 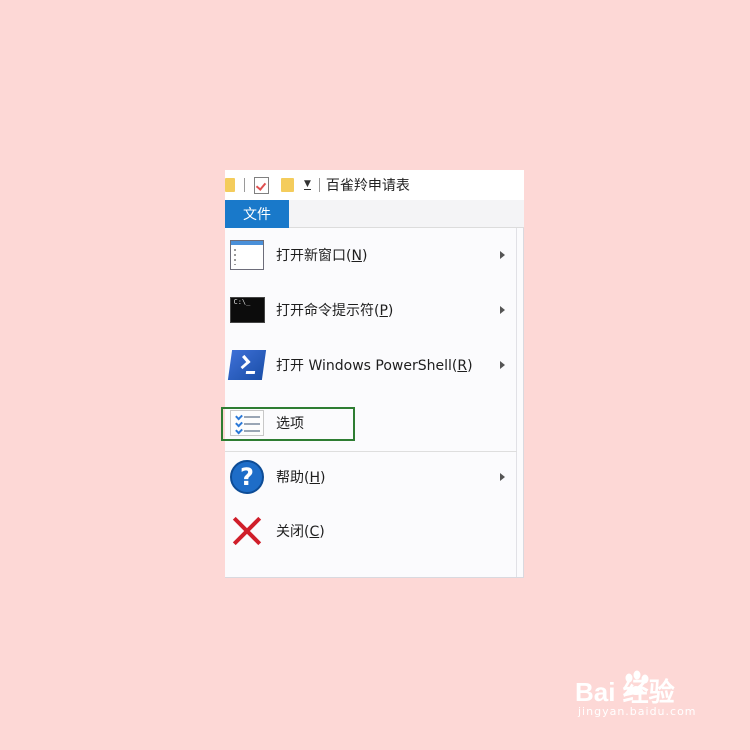 What do you see at coordinates (247, 365) in the screenshot?
I see `powershell-icon` at bounding box center [247, 365].